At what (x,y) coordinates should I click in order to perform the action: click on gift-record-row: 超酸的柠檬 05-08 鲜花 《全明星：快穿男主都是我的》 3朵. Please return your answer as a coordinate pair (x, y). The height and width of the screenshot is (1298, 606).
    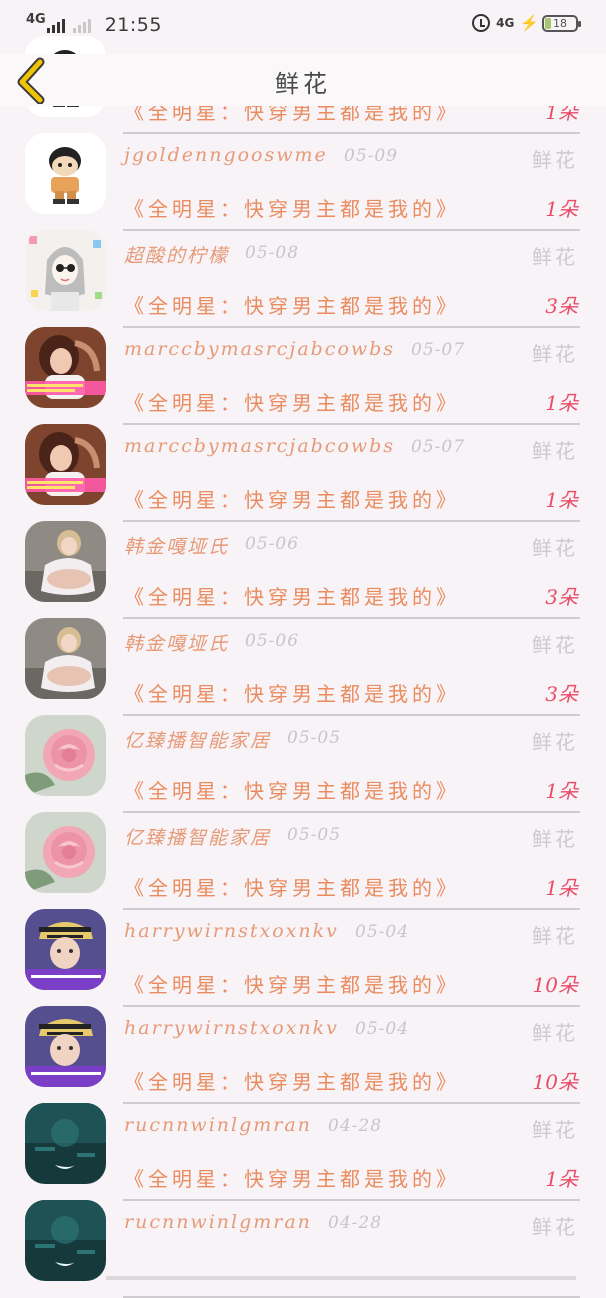
    Looking at the image, I should click on (303, 266).